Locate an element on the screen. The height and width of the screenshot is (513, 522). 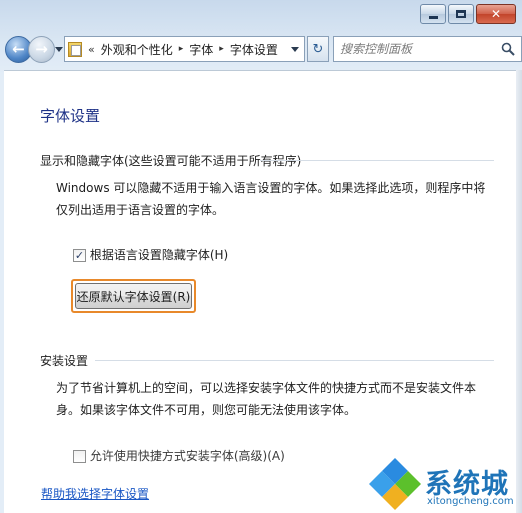
caption-buttons: ✕ is located at coordinates (468, 14).